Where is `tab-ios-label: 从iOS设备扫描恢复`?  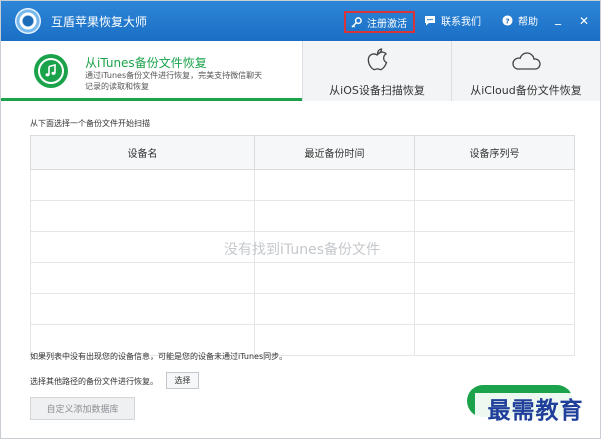 tab-ios-label: 从iOS设备扫描恢复 is located at coordinates (377, 90).